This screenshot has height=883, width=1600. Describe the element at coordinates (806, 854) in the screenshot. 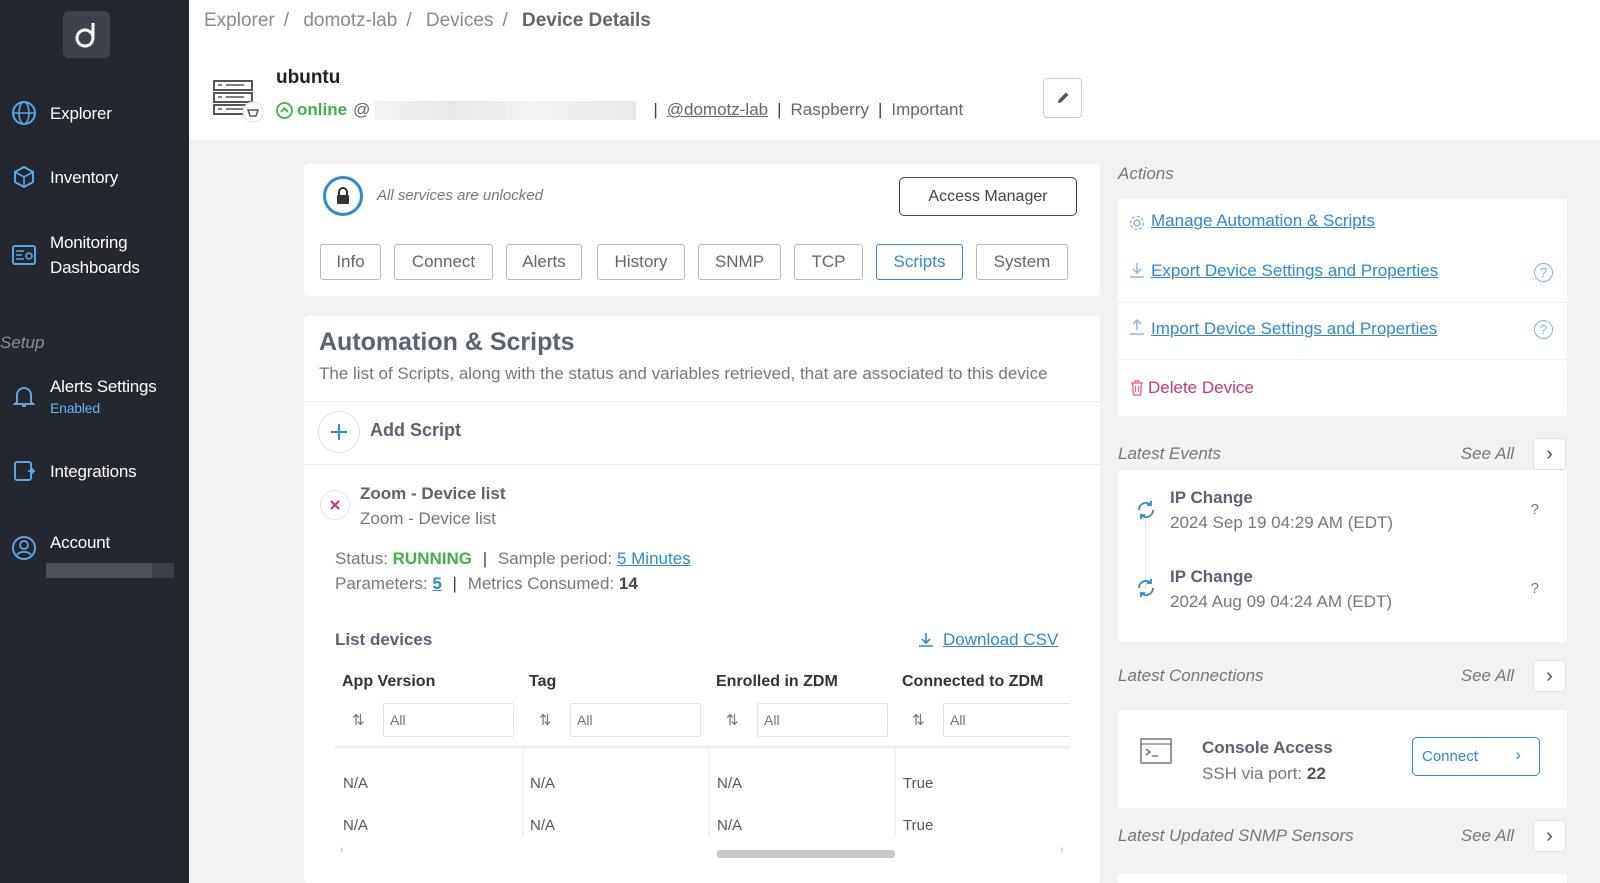

I see `horizontal-scrollbar` at that location.